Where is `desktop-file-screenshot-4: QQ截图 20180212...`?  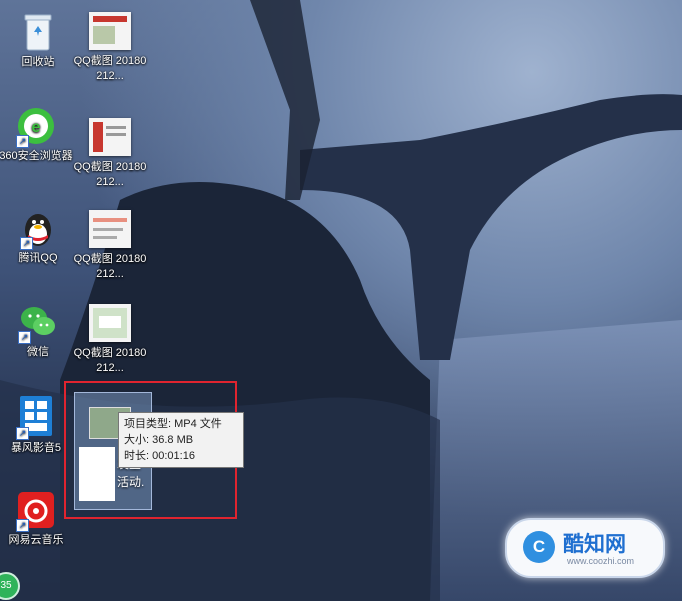 desktop-file-screenshot-4: QQ截图 20180212... is located at coordinates (110, 336).